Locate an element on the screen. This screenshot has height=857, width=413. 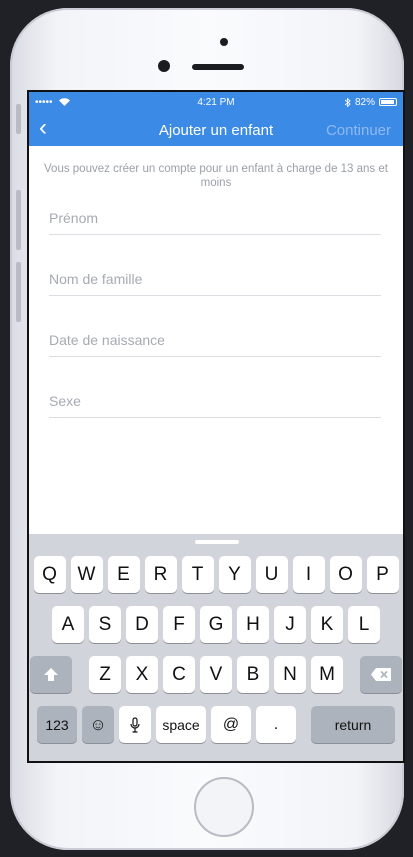
keyboard-row-2: A S D F G H J K L is located at coordinates (216, 624).